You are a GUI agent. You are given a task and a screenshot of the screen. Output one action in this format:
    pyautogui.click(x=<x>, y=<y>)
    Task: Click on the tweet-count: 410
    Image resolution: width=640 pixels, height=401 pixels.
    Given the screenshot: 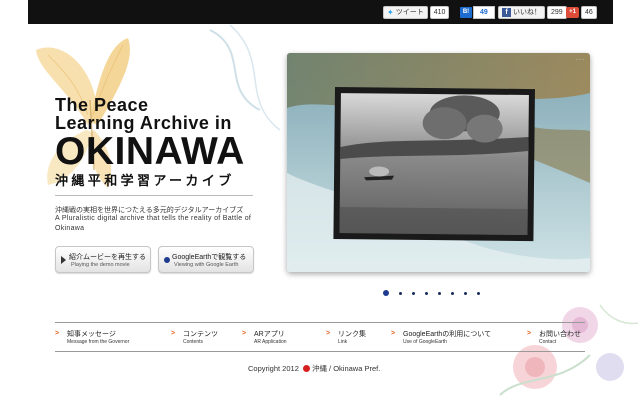 What is the action you would take?
    pyautogui.click(x=439, y=12)
    